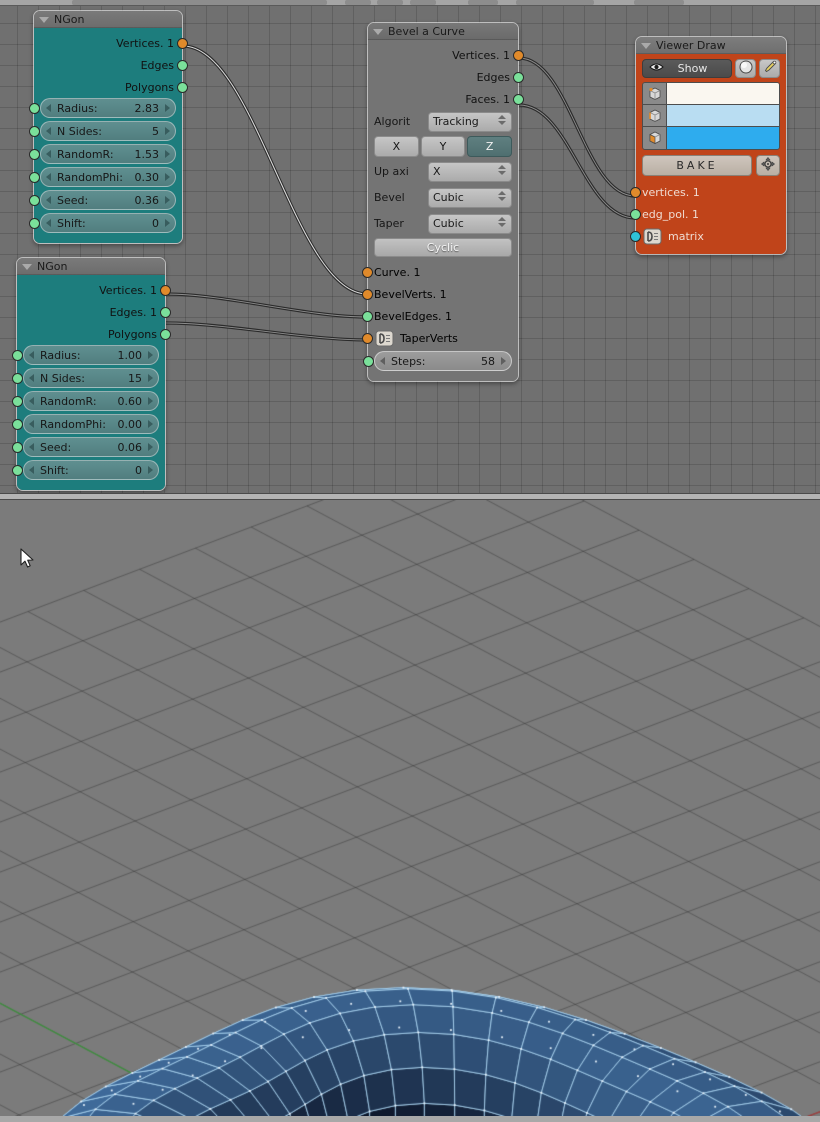 The height and width of the screenshot is (1122, 820). What do you see at coordinates (769, 68) in the screenshot?
I see `brush-toggle` at bounding box center [769, 68].